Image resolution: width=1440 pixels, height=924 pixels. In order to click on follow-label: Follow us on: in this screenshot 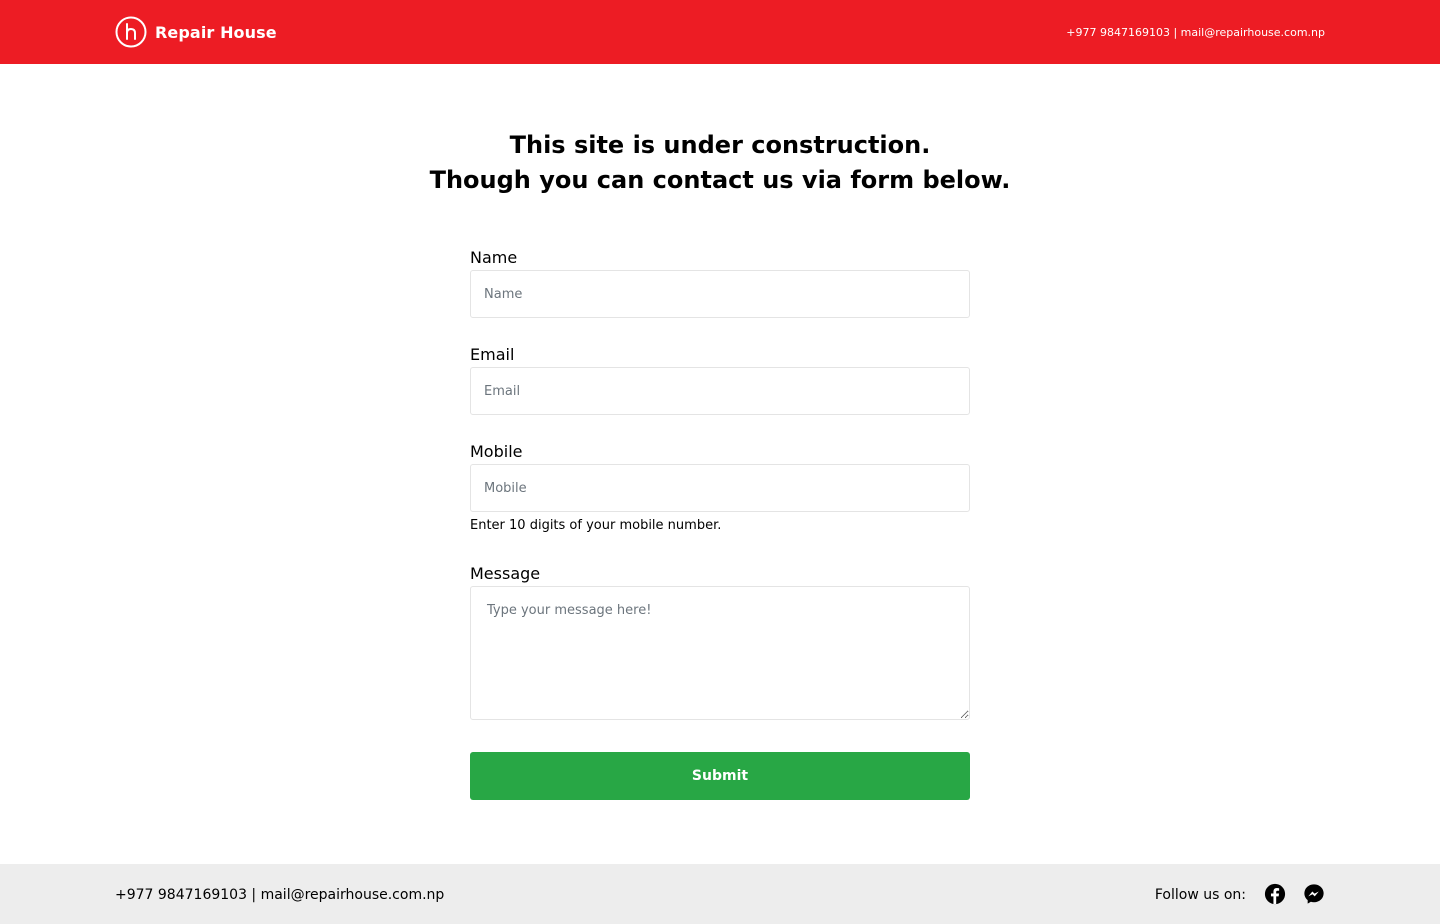, I will do `click(1200, 895)`.